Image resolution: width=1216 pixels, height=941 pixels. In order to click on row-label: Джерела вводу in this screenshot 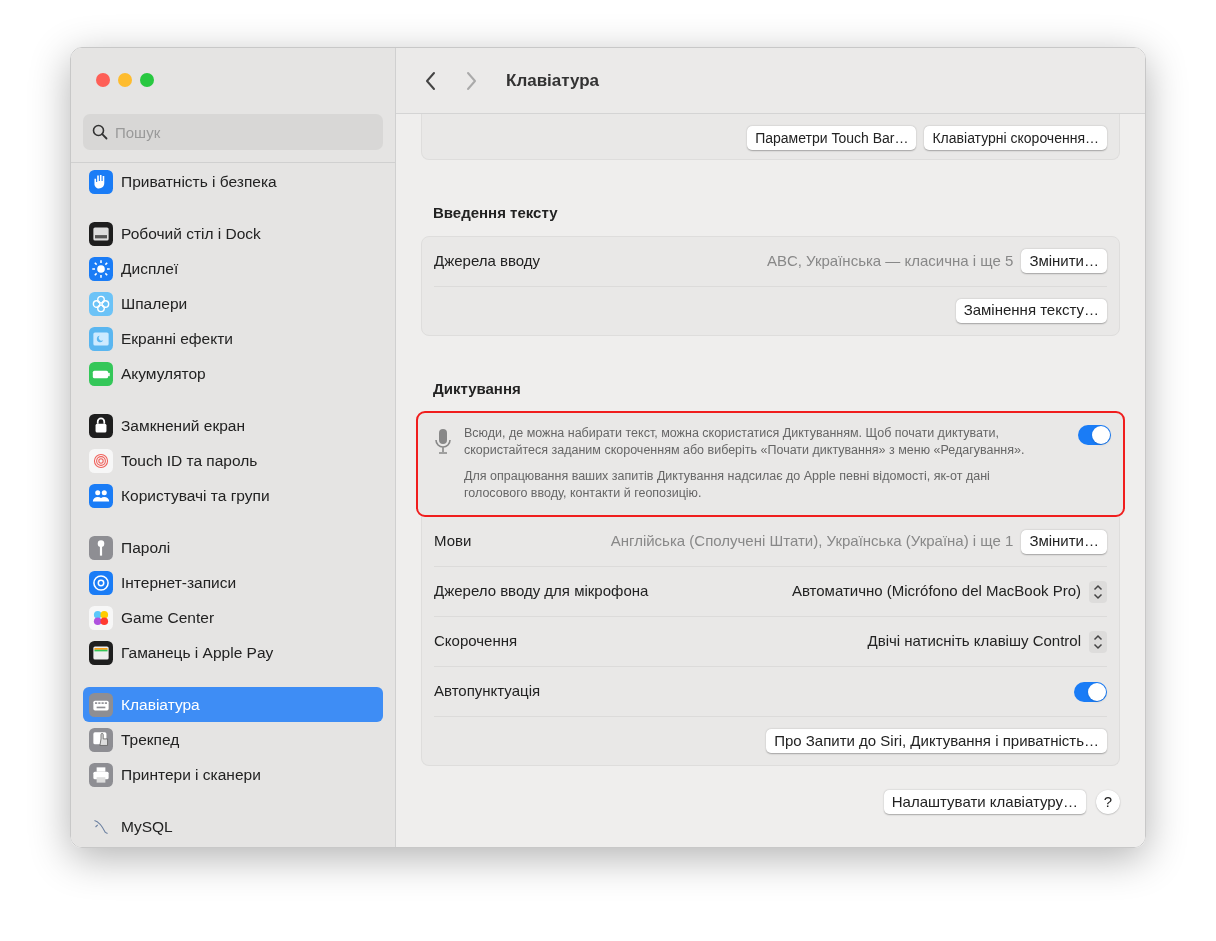, I will do `click(487, 260)`.